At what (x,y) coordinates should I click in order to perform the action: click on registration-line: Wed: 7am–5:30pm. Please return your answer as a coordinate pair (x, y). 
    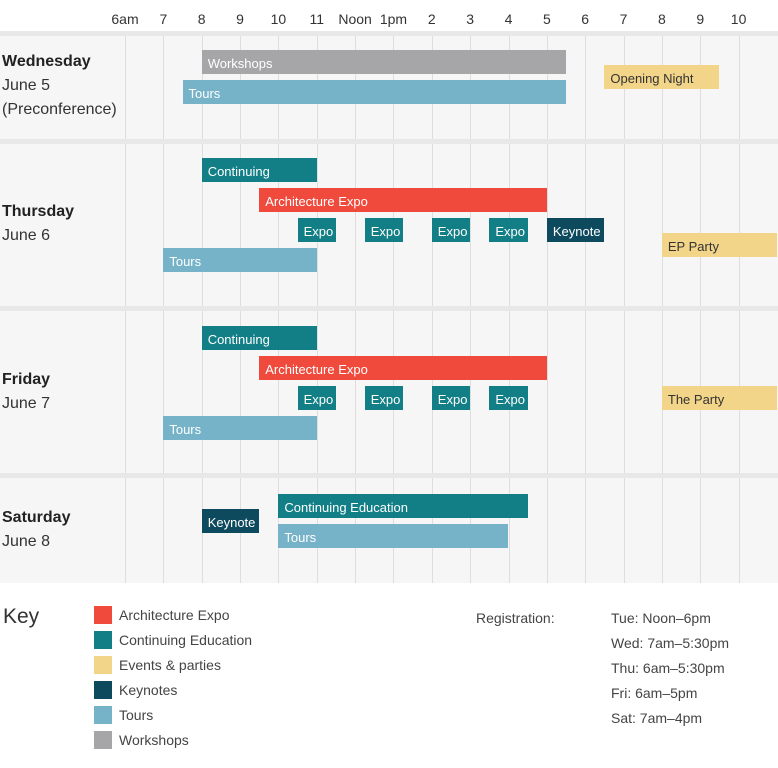
    Looking at the image, I should click on (670, 643).